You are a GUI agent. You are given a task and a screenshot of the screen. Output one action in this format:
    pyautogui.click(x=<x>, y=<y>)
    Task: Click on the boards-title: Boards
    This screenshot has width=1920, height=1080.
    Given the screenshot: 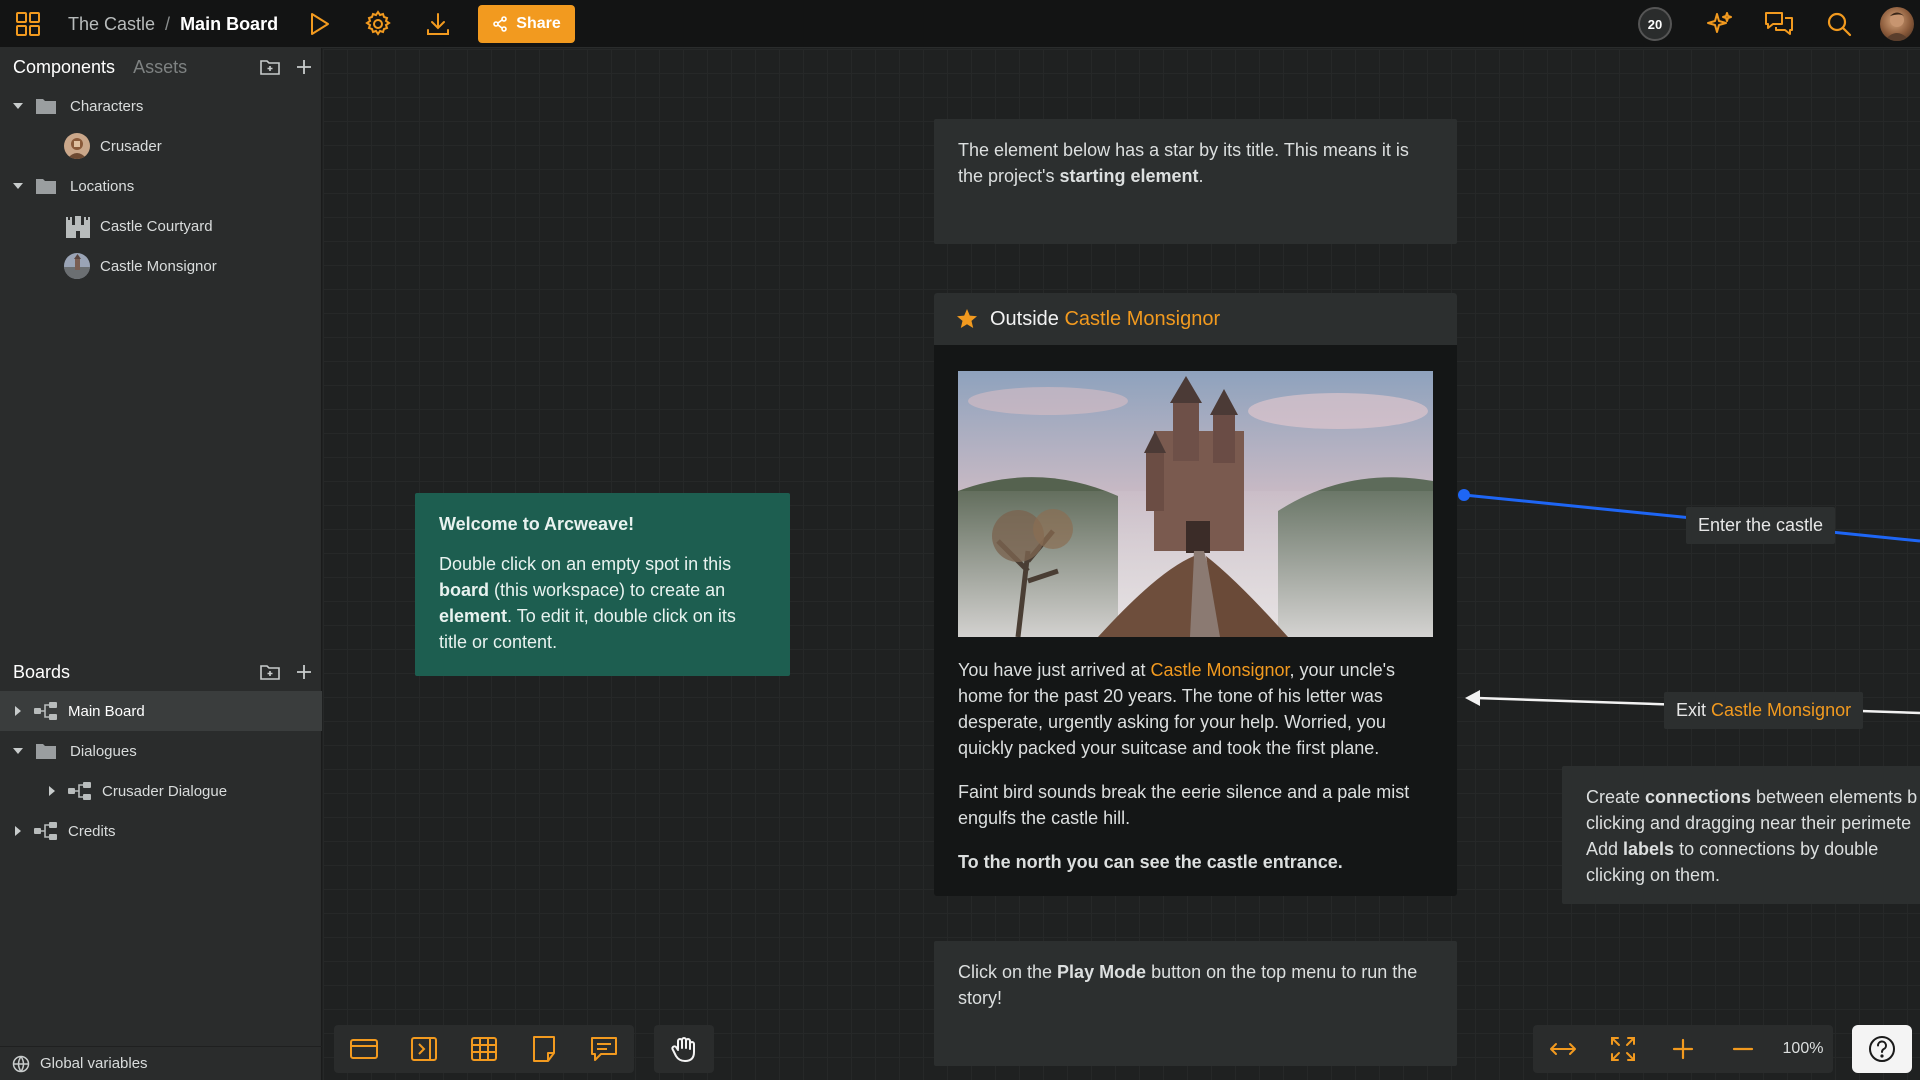 What is the action you would take?
    pyautogui.click(x=42, y=671)
    